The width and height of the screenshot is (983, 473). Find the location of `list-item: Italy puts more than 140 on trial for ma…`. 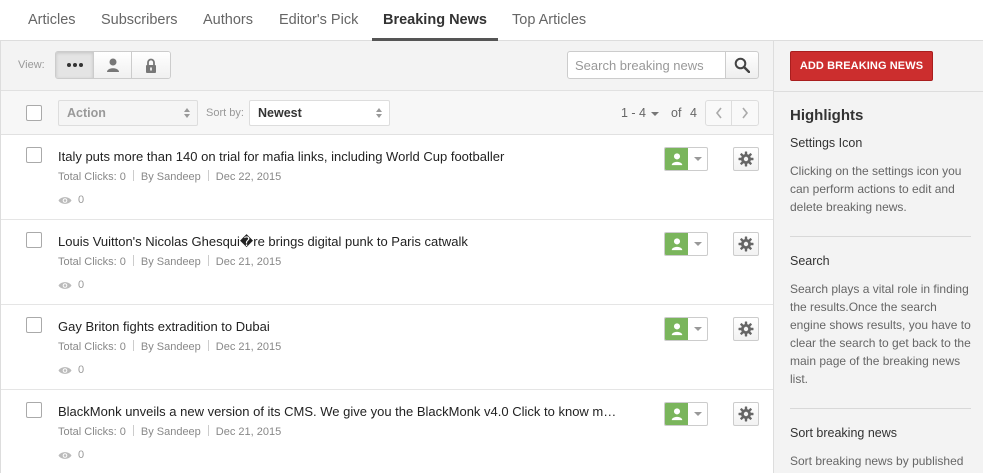

list-item: Italy puts more than 140 on trial for ma… is located at coordinates (387, 177).